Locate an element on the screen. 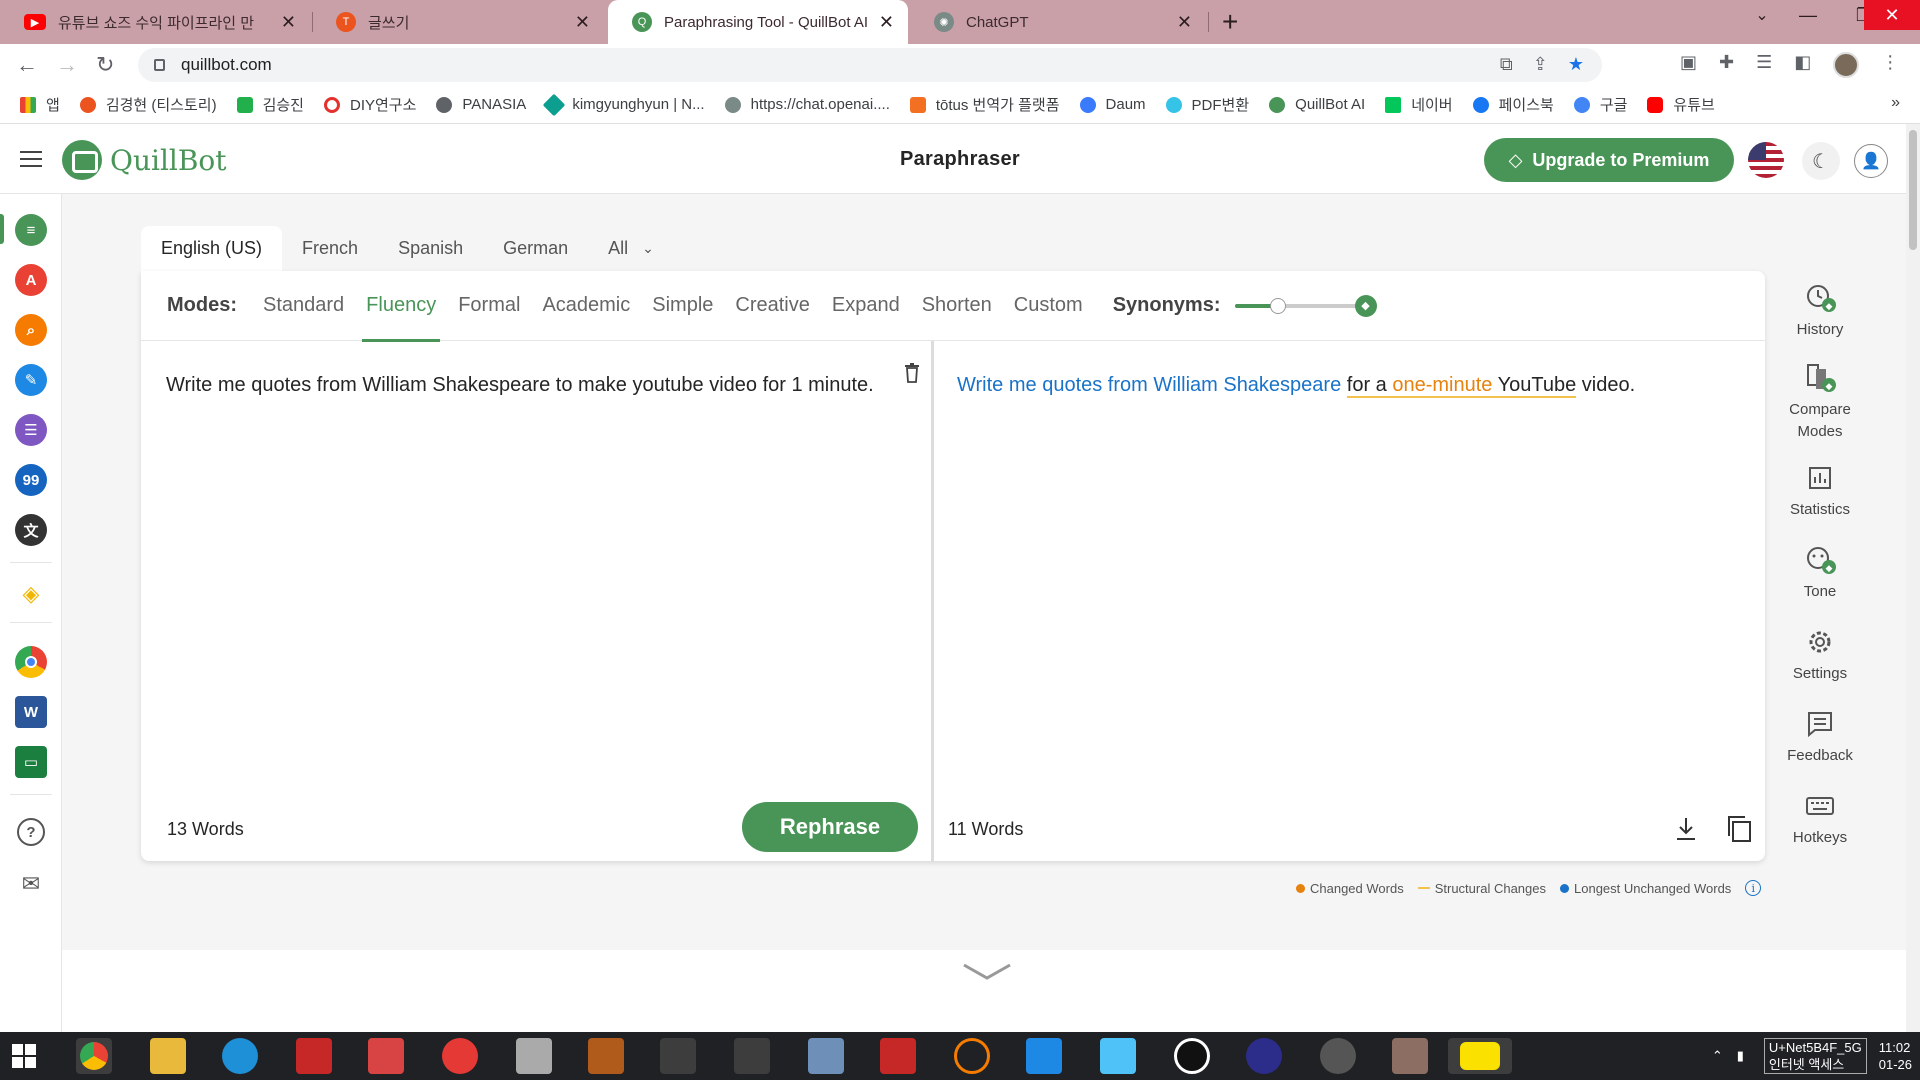 The image size is (1920, 1080). browser-tab-youtube: ▶ 유튜브 쇼즈 수익 파이프라인 만 ✕ is located at coordinates (155, 22).